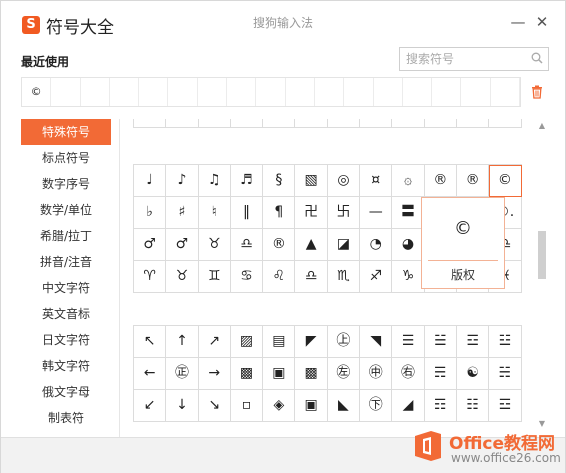  Describe the element at coordinates (537, 92) in the screenshot. I see `trash-icon` at that location.